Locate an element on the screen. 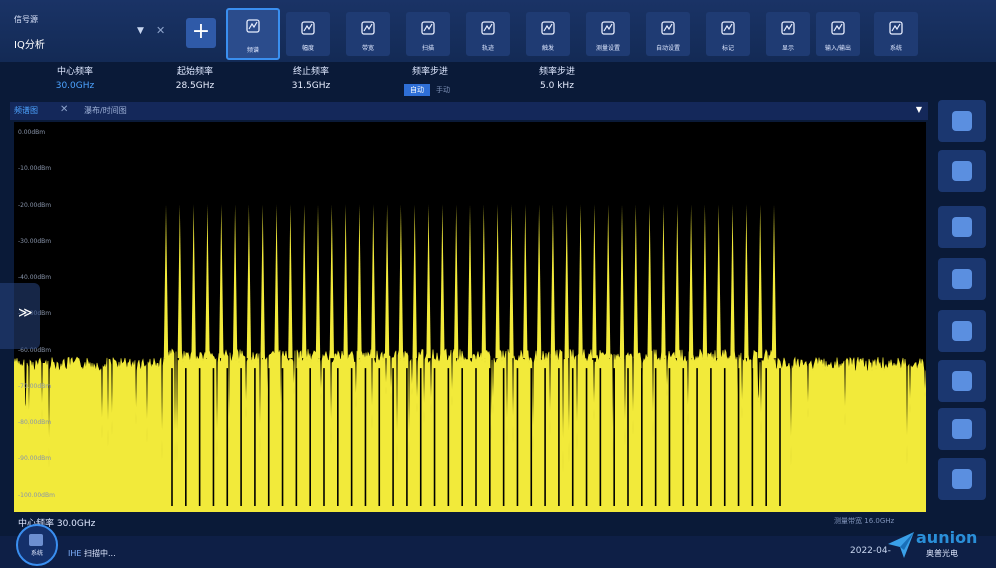 This screenshot has width=996, height=568. input-output-icon is located at coordinates (838, 28).